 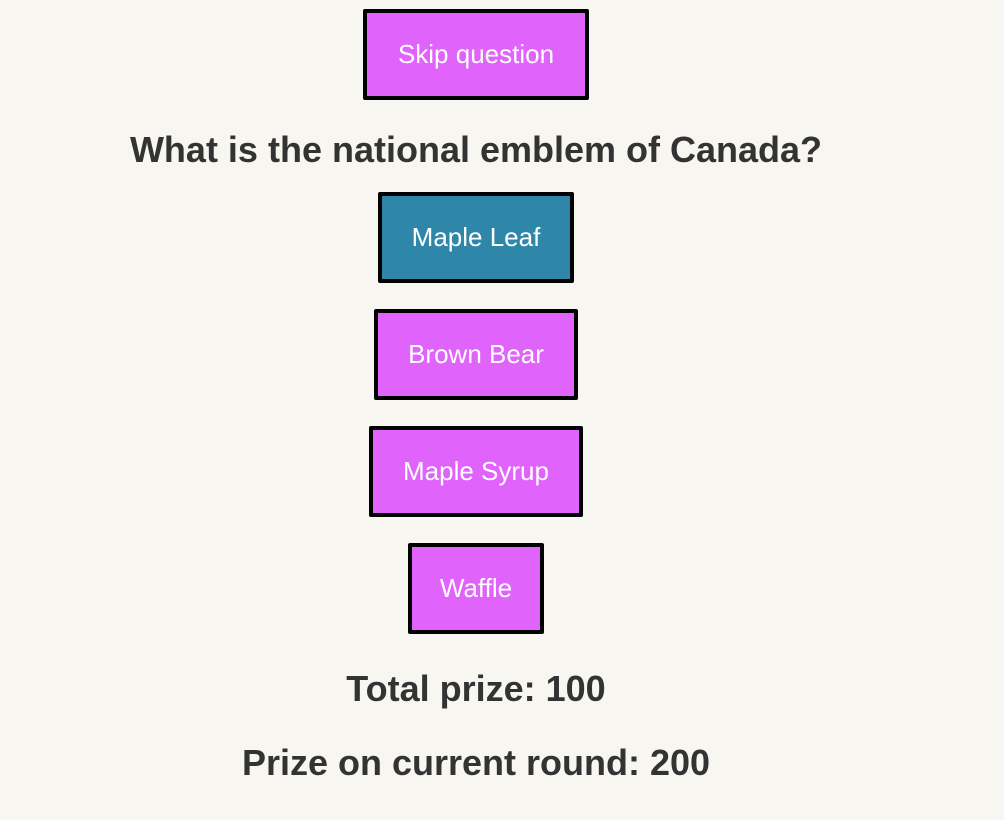 What do you see at coordinates (476, 54) in the screenshot?
I see `skip-question-button: Skip question` at bounding box center [476, 54].